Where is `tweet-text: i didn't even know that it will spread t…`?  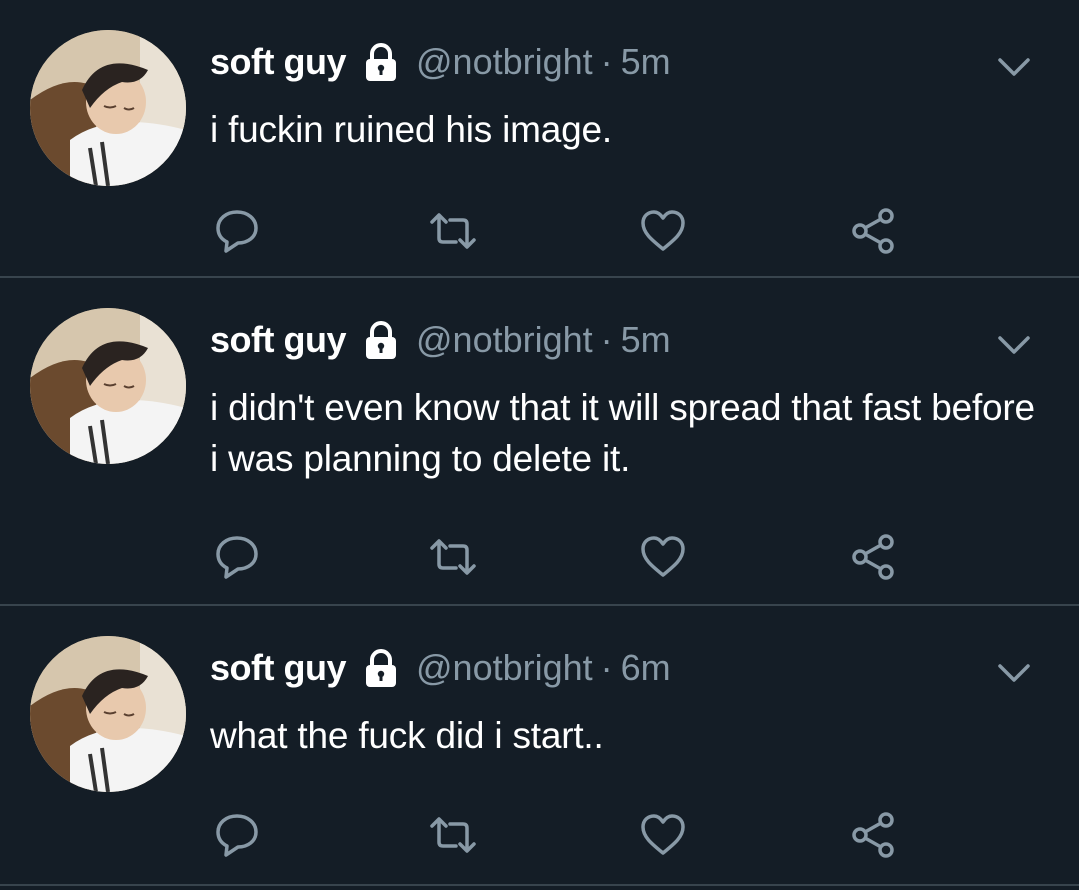 tweet-text: i didn't even know that it will spread t… is located at coordinates (622, 433).